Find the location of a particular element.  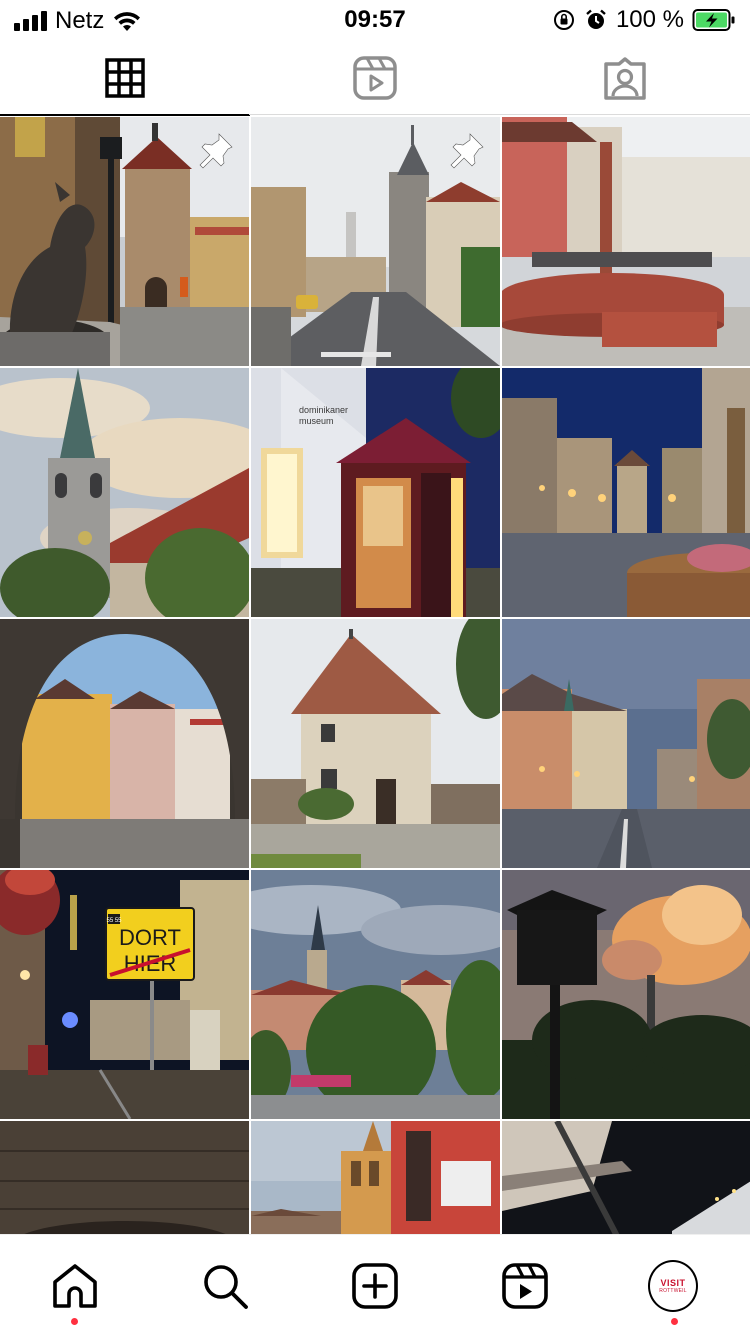

profile-tabs is located at coordinates (375, 78).